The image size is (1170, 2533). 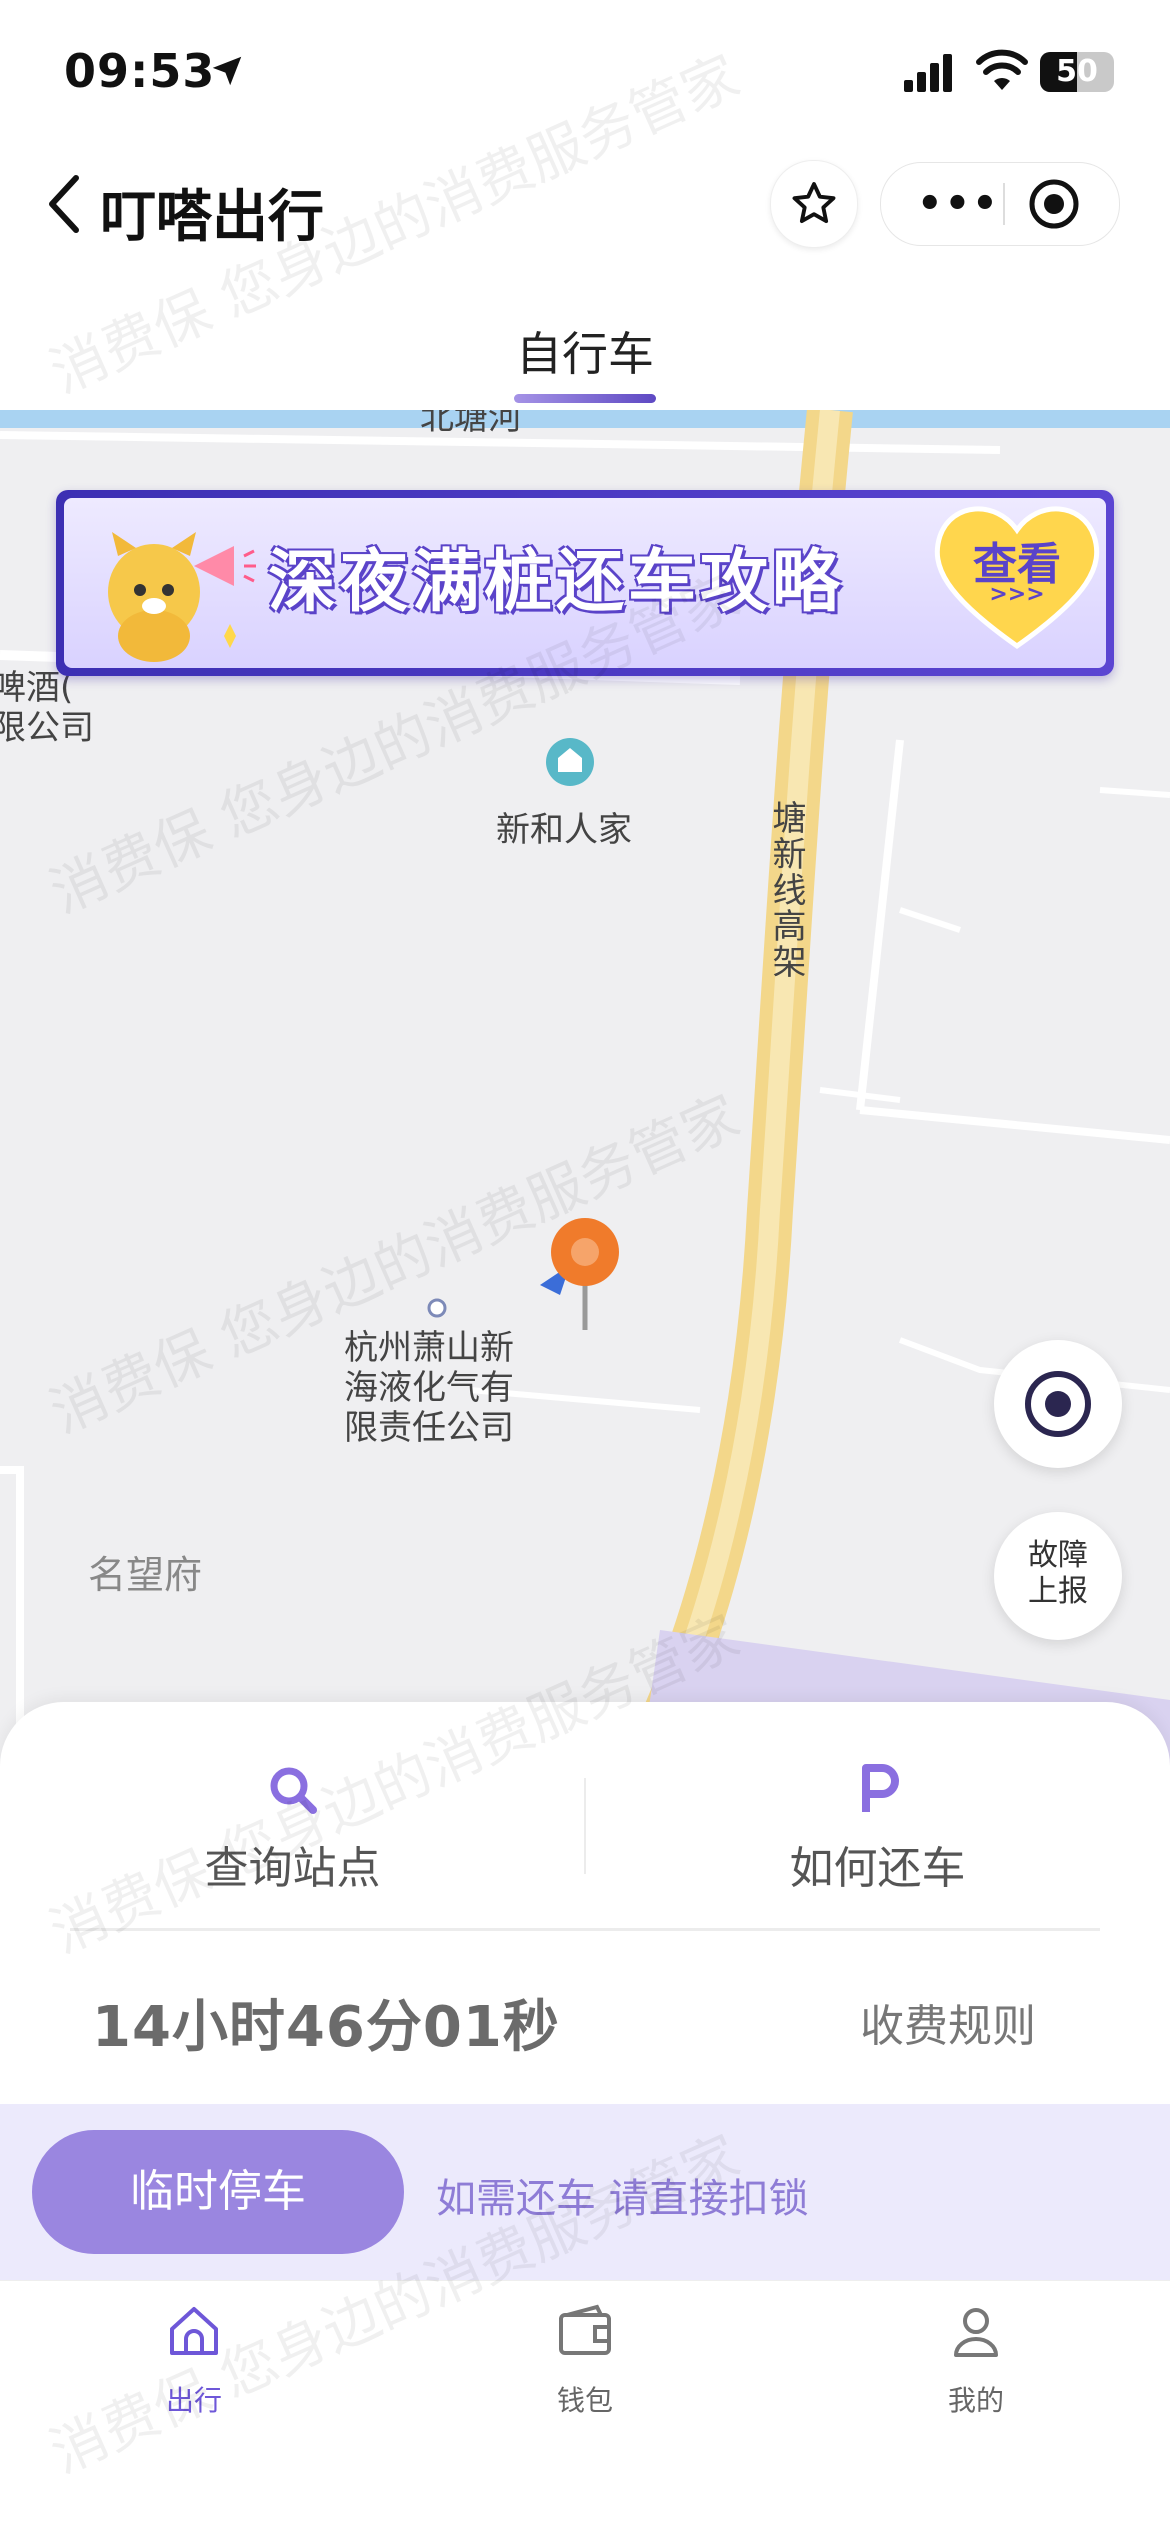 I want to click on star-icon, so click(x=814, y=203).